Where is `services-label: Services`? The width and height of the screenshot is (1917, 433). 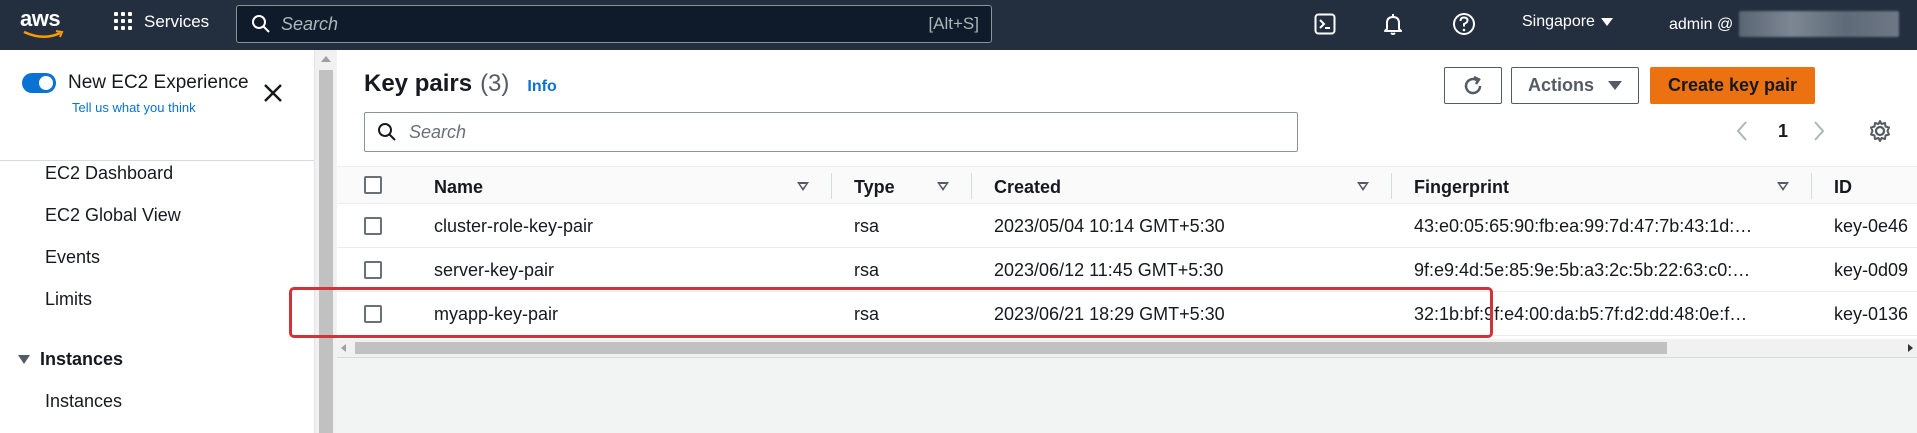
services-label: Services is located at coordinates (177, 21).